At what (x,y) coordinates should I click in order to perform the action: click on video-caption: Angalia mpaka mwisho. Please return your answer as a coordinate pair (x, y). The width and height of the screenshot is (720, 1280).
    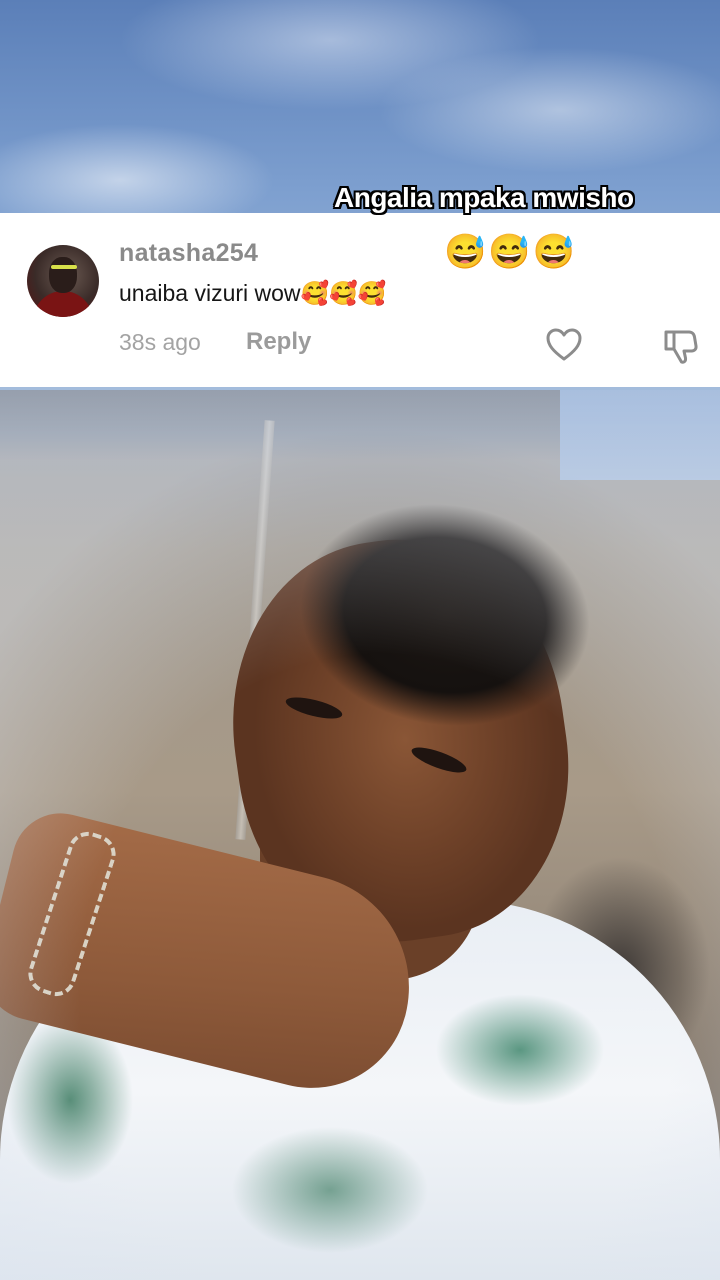
    Looking at the image, I should click on (484, 197).